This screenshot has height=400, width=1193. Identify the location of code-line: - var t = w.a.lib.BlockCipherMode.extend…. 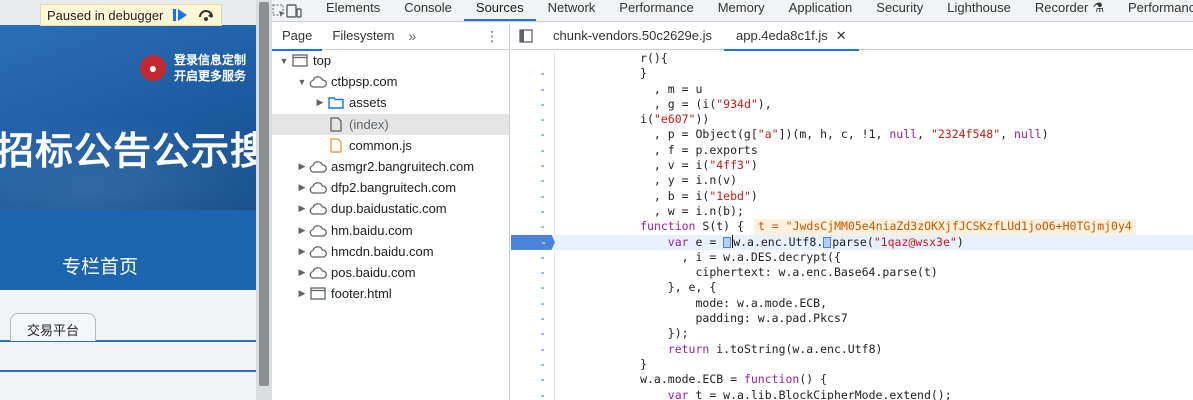
(852, 393).